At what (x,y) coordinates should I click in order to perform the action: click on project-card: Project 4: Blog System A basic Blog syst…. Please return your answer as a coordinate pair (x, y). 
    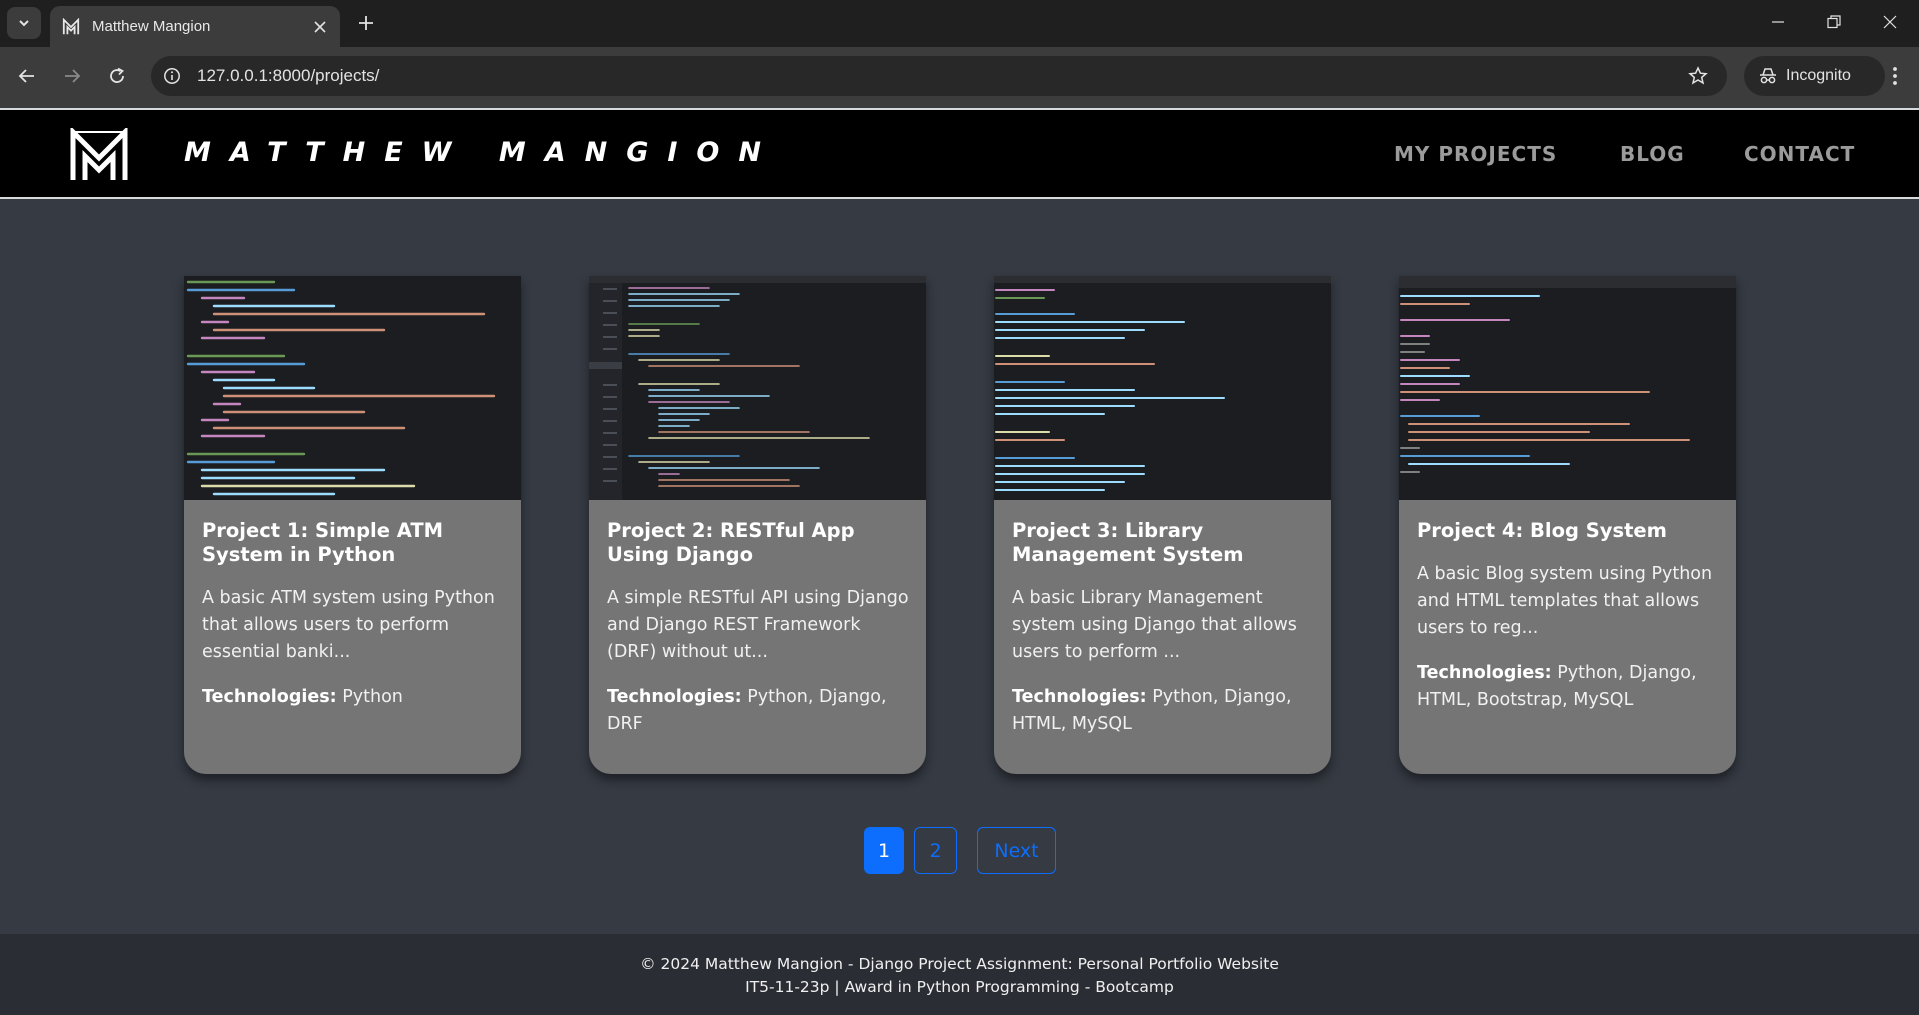
    Looking at the image, I should click on (1567, 525).